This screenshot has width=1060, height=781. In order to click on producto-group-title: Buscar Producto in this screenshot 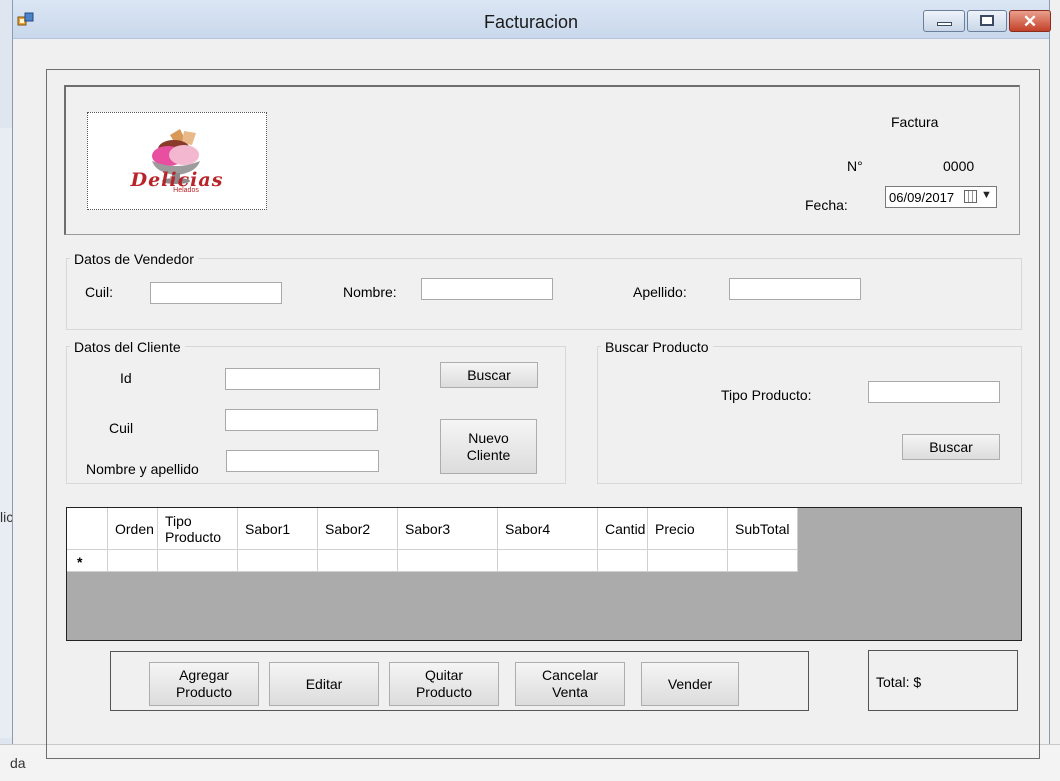, I will do `click(657, 347)`.